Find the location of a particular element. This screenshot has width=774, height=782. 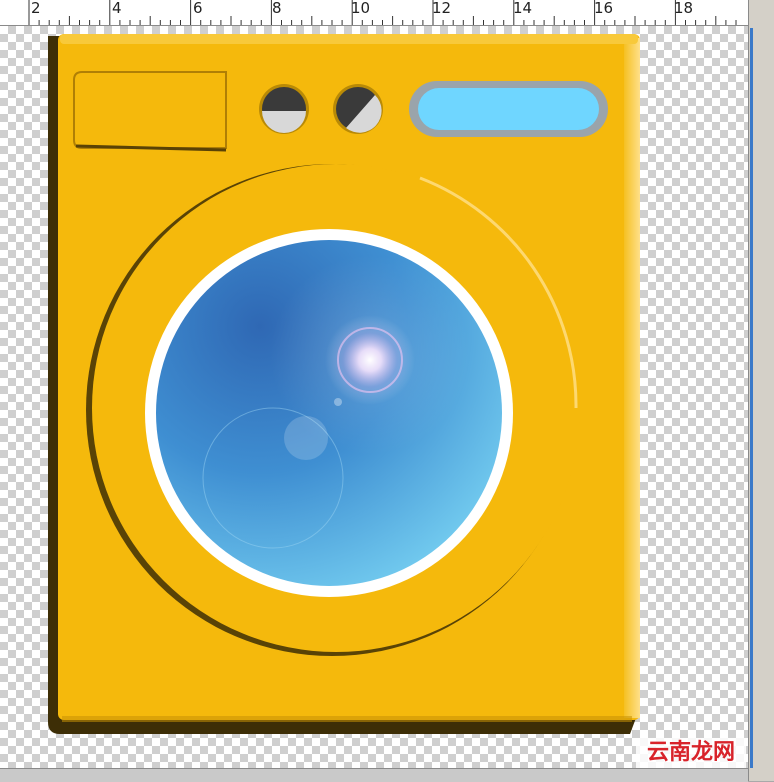

watermark-text: 云南龙网 is located at coordinates (690, 752).